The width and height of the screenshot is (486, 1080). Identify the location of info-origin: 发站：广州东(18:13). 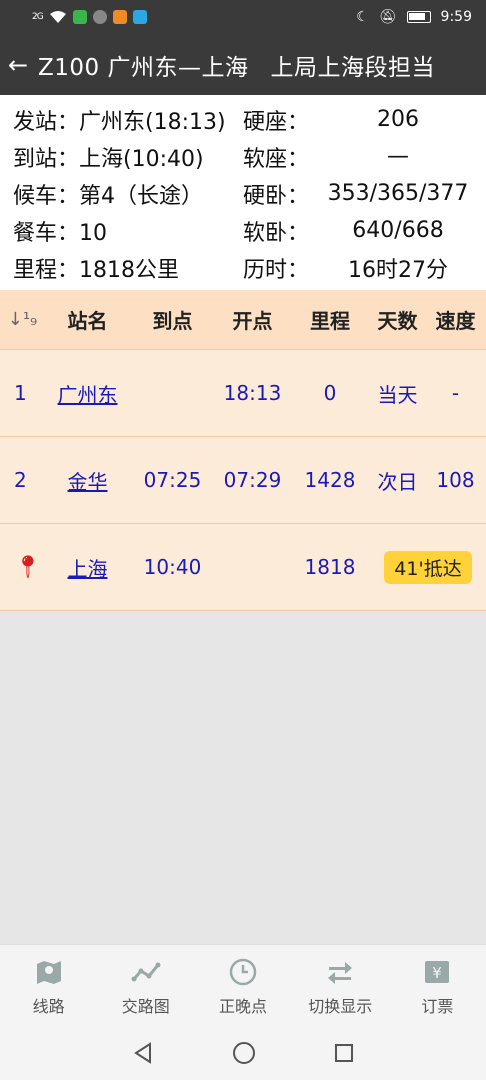
(119, 122).